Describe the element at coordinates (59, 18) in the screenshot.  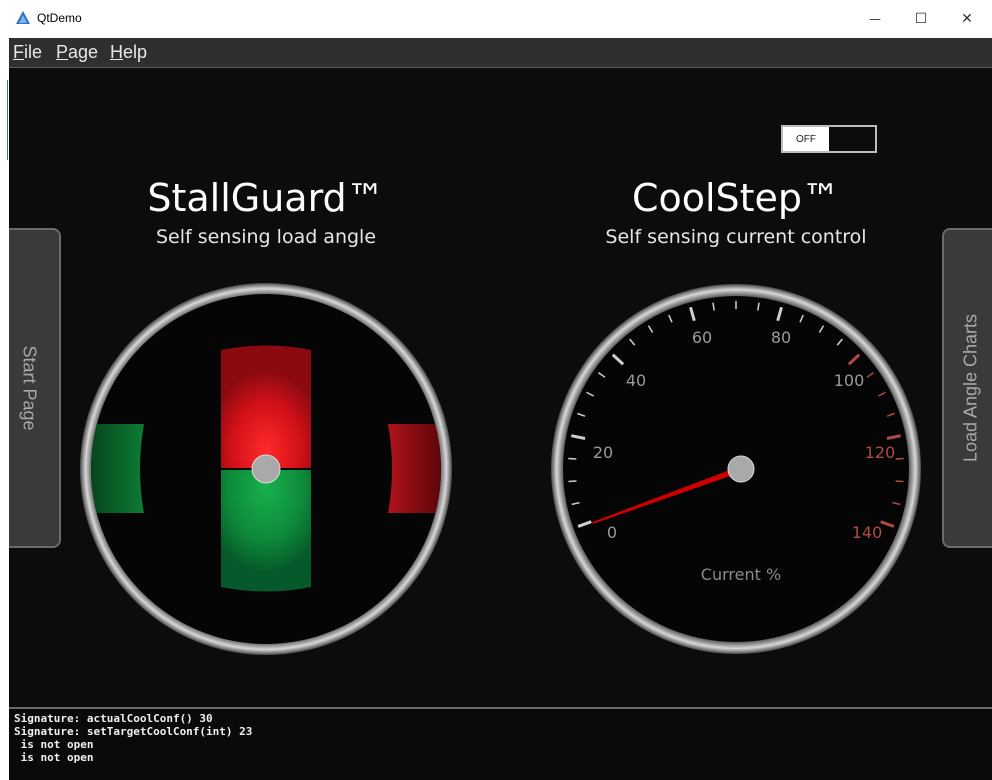
I see `window-title: QtDemo` at that location.